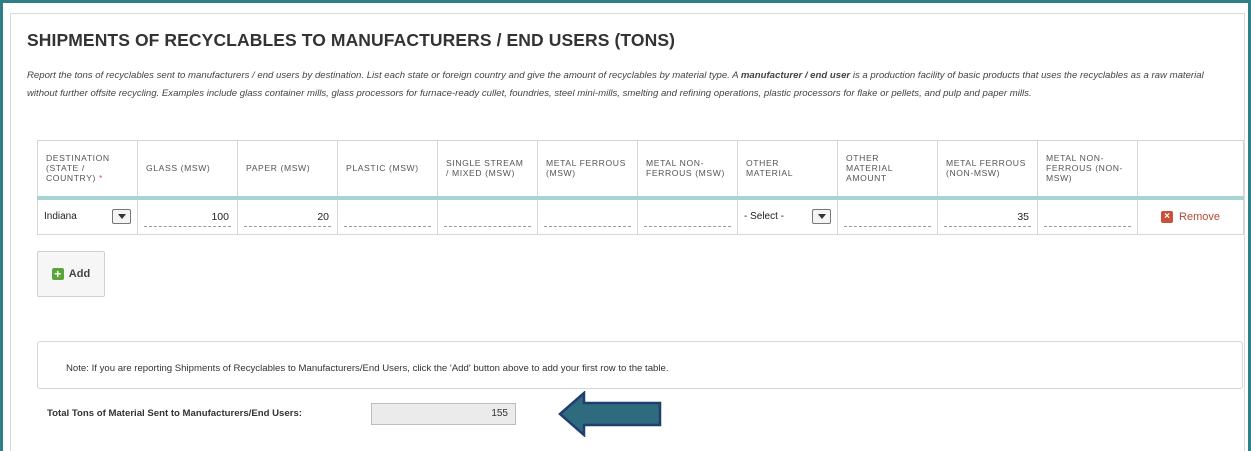  I want to click on col-header-plastic: PLASTIC (MSW), so click(387, 170).